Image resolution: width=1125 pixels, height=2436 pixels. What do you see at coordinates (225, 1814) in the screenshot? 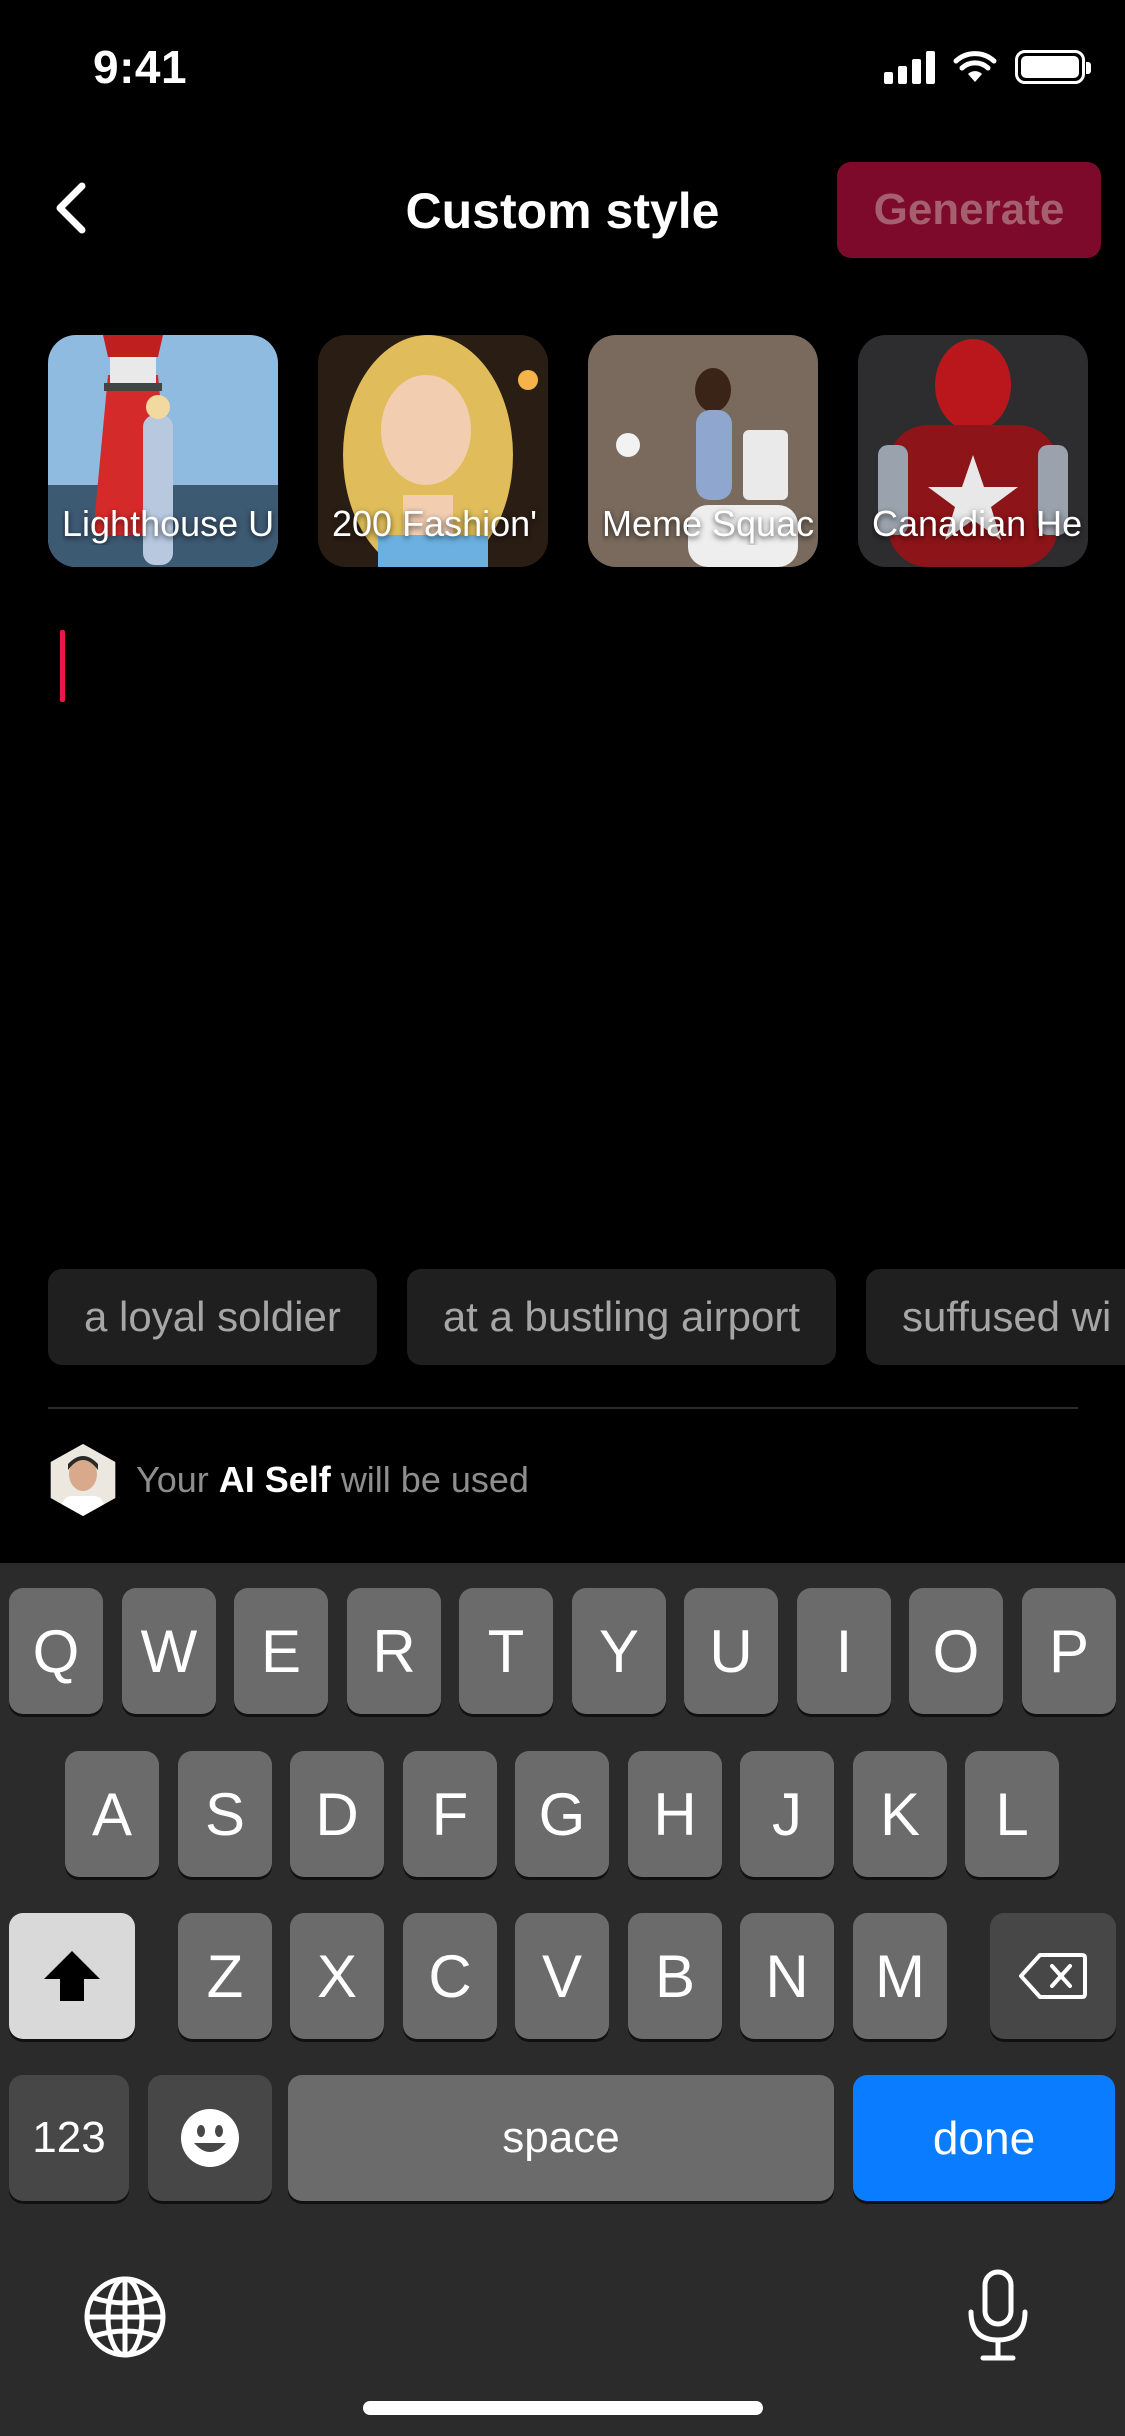
I see `key-s: S` at bounding box center [225, 1814].